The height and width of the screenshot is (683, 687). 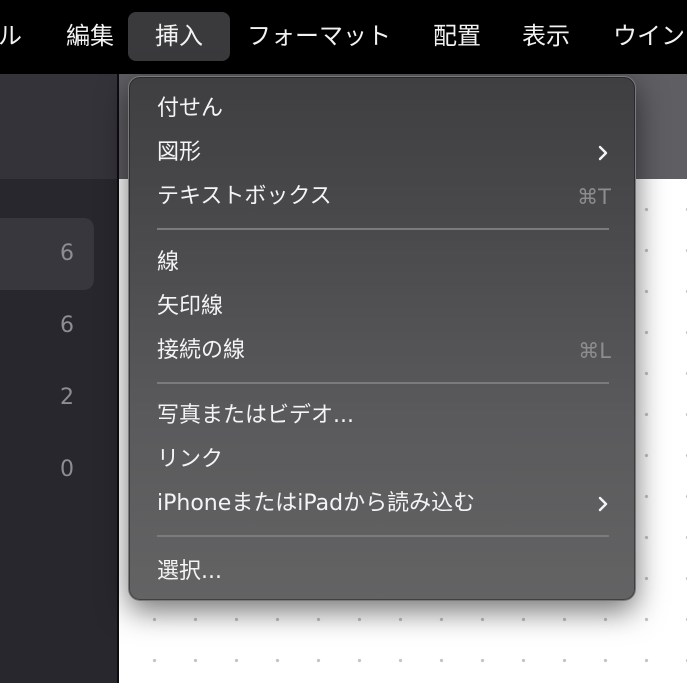 I want to click on menu-item-import-from-device: iPhoneまたはiPadから読み込む, so click(x=384, y=504).